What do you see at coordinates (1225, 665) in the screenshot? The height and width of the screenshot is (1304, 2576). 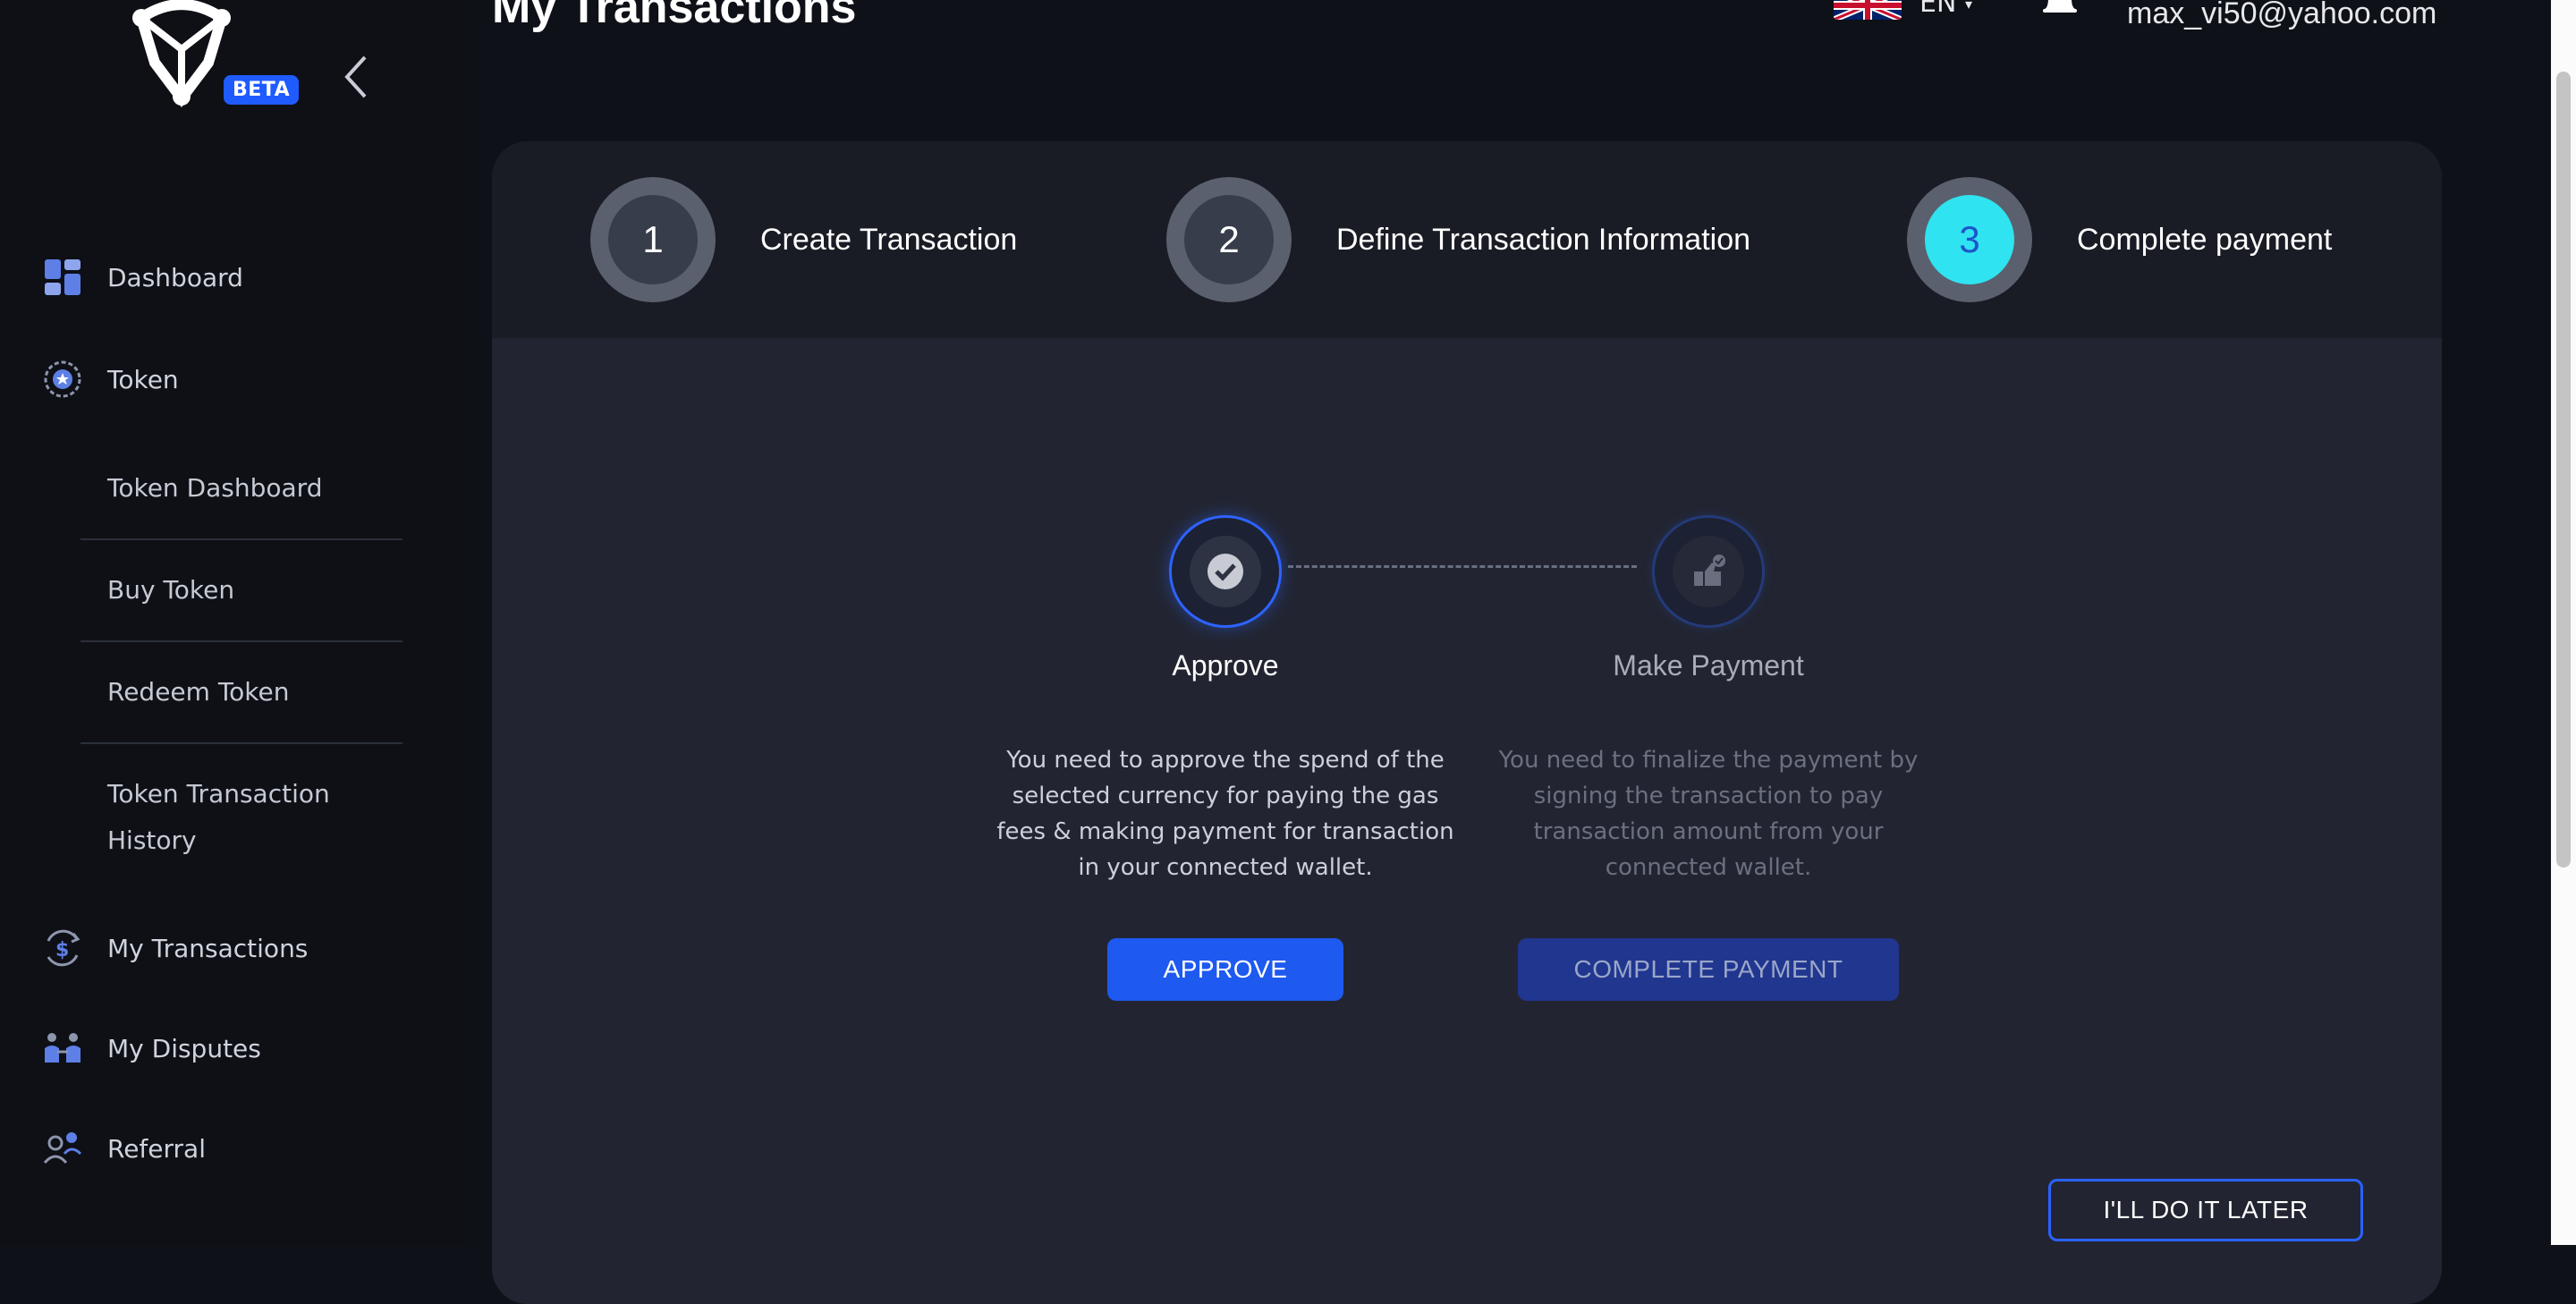 I see `approve-title: Approve` at bounding box center [1225, 665].